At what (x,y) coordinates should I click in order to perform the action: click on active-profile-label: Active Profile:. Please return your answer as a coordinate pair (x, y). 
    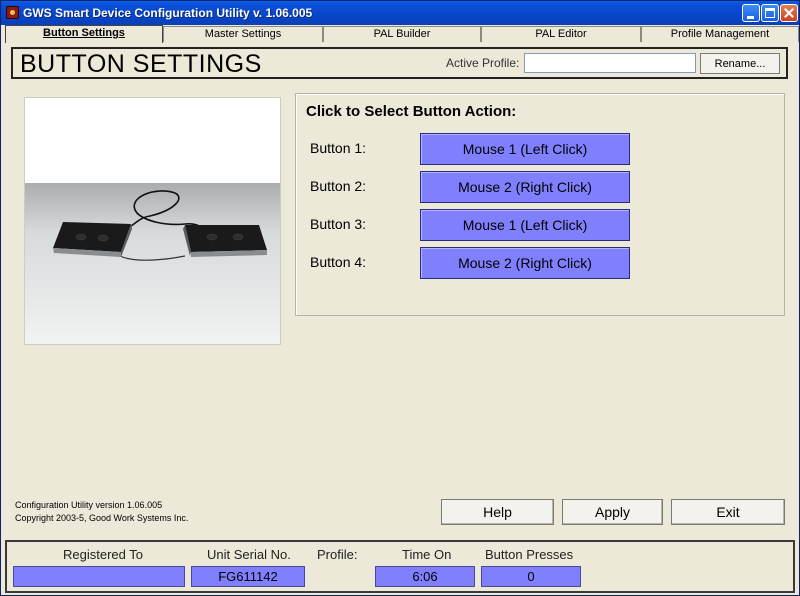
    Looking at the image, I should click on (483, 63).